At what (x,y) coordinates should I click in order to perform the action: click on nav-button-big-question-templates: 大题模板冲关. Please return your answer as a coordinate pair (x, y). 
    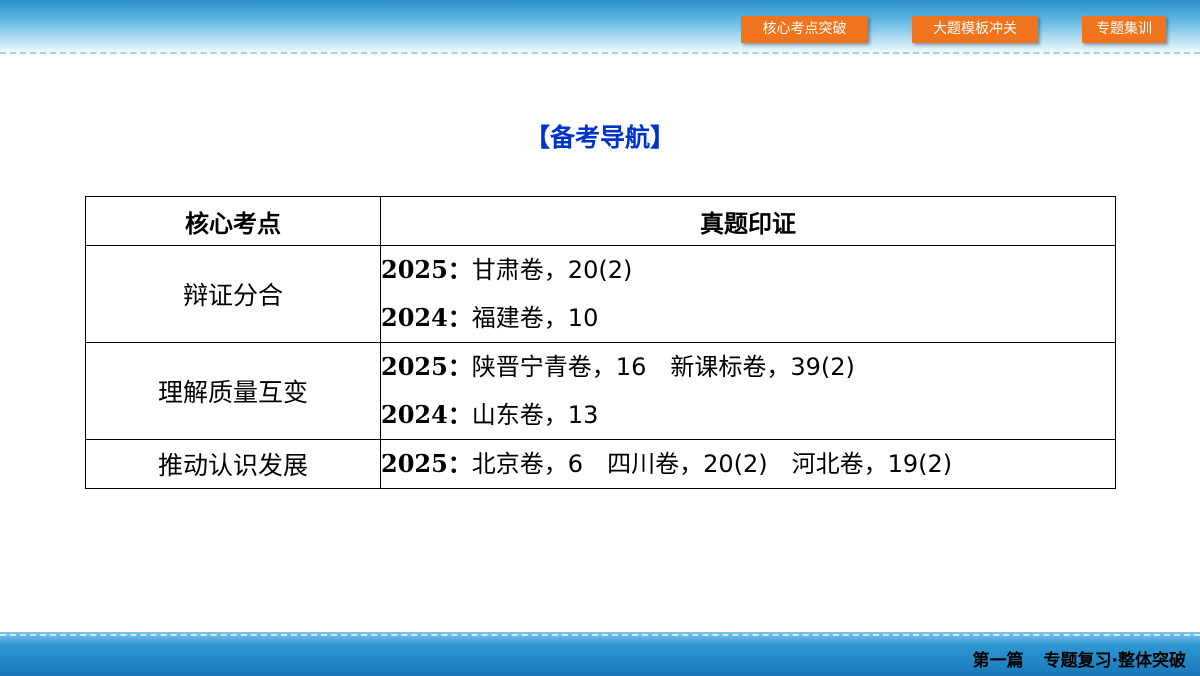
    Looking at the image, I should click on (975, 29).